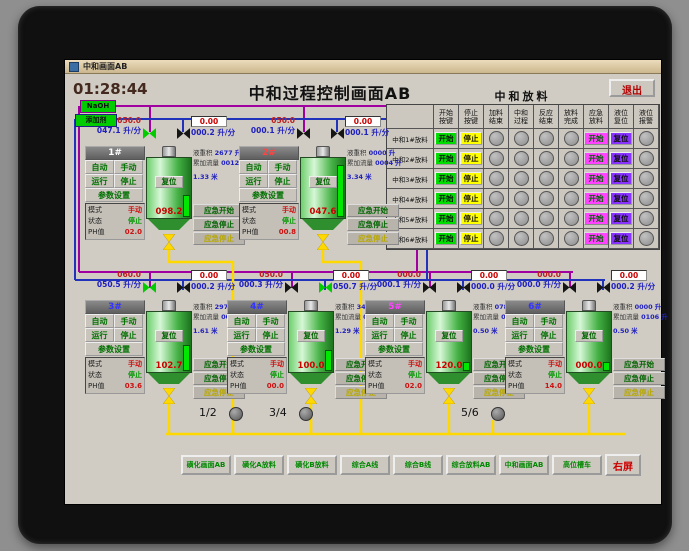 The width and height of the screenshot is (689, 551). What do you see at coordinates (577, 465) in the screenshot?
I see `nav-button: 高位槽车` at bounding box center [577, 465].